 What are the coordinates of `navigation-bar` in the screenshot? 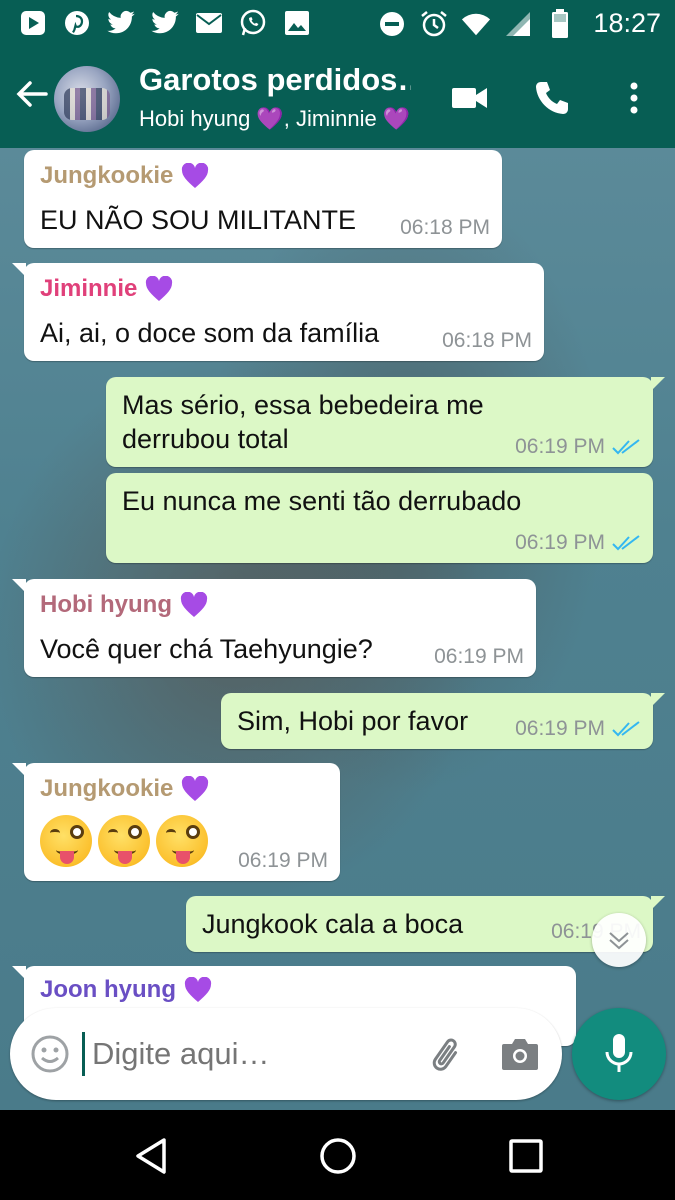 It's located at (337, 1155).